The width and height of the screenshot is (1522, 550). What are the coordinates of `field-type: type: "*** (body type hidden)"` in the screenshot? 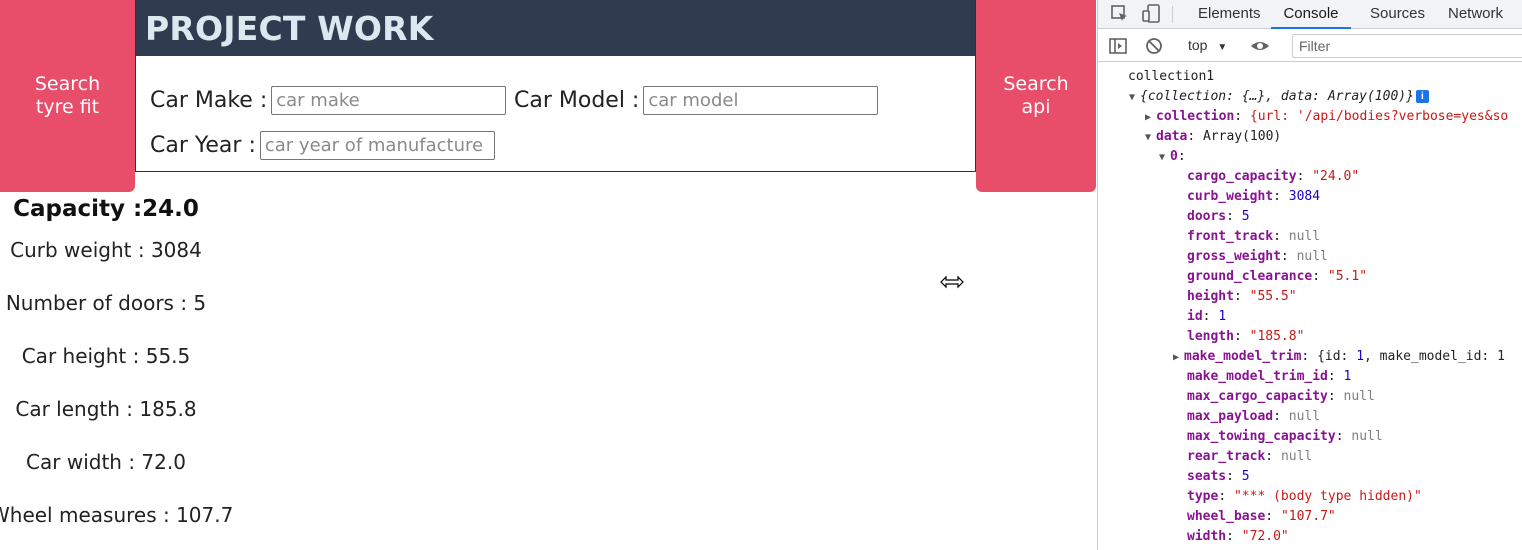 It's located at (1304, 496).